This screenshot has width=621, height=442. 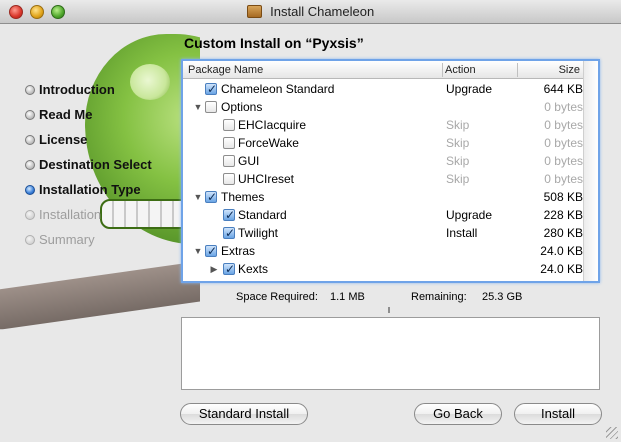 I want to click on table-row: ✓ Standard Upgrade 228 KB, so click(x=390, y=215).